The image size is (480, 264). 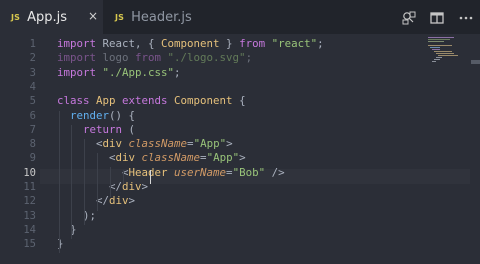 I want to click on code-token: "Bob", so click(x=249, y=172).